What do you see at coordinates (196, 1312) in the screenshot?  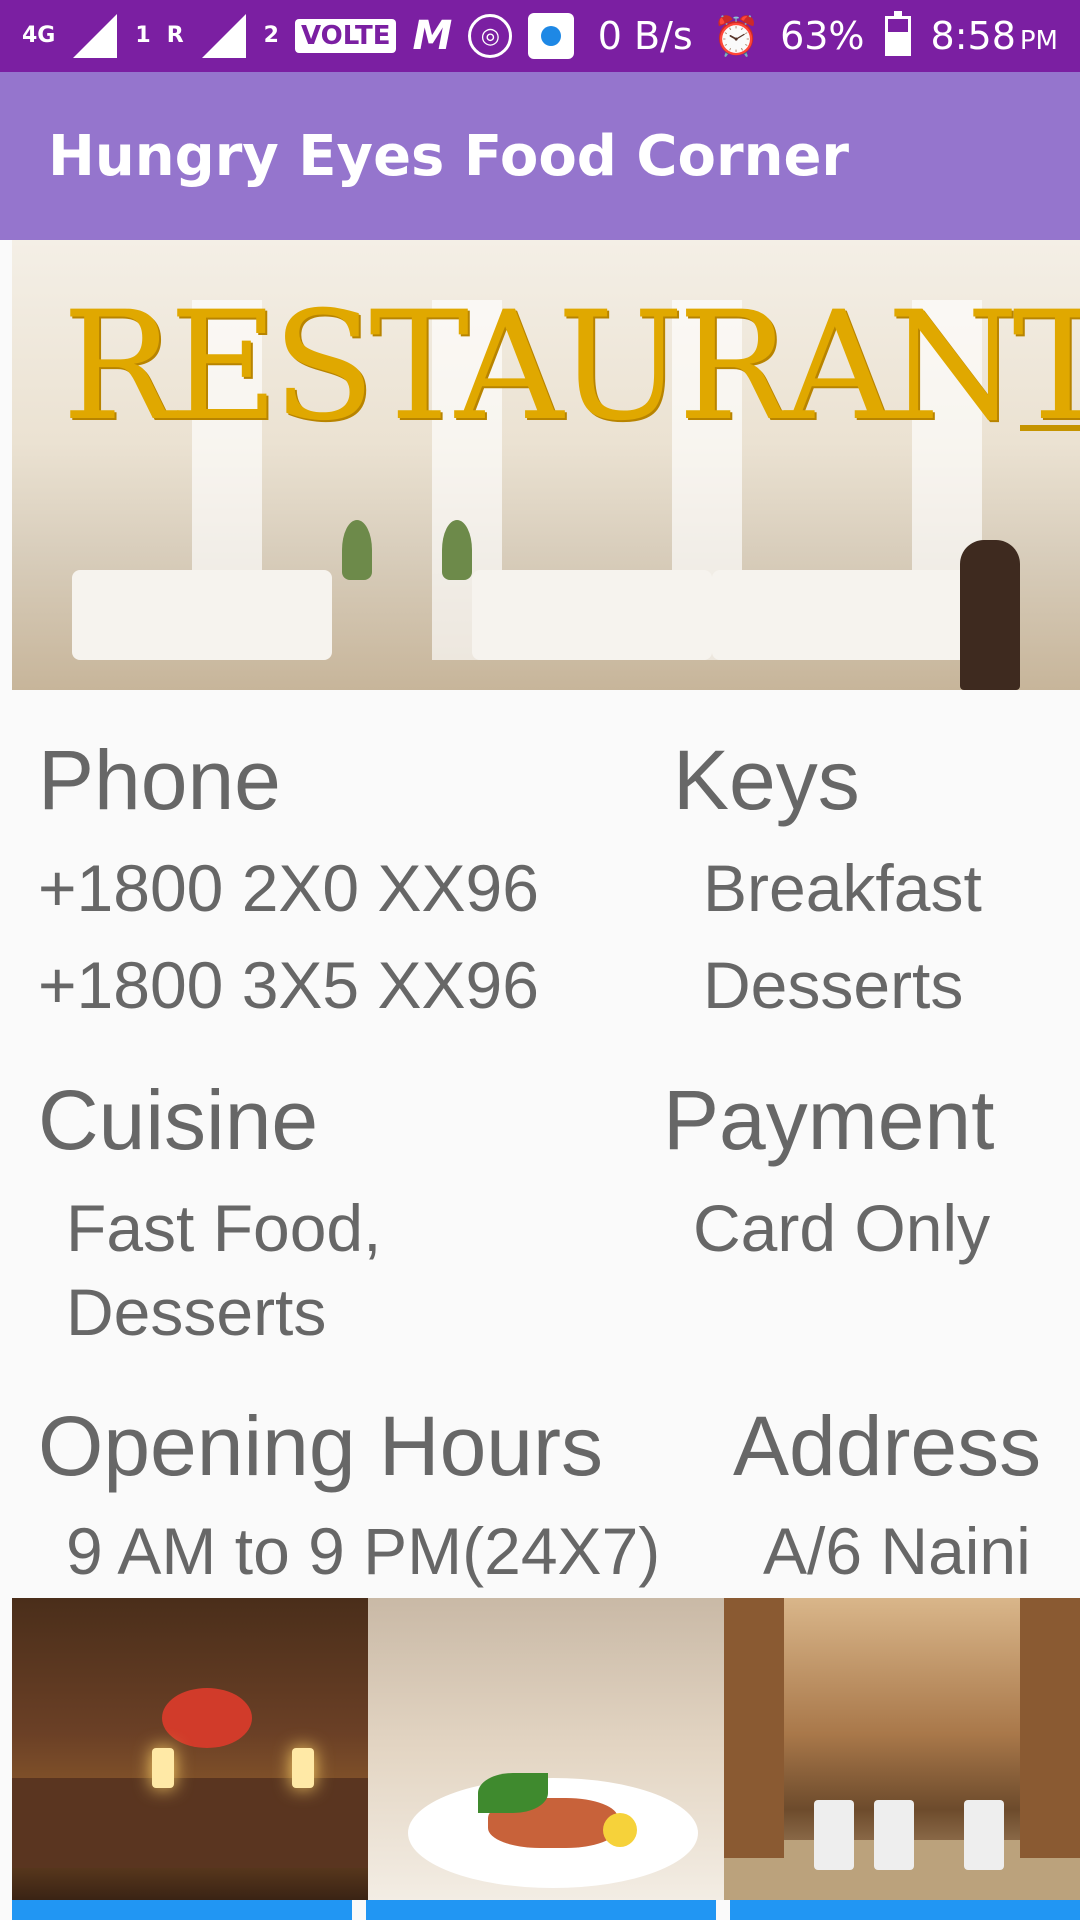 I see `cuisine-value-2: Desserts` at bounding box center [196, 1312].